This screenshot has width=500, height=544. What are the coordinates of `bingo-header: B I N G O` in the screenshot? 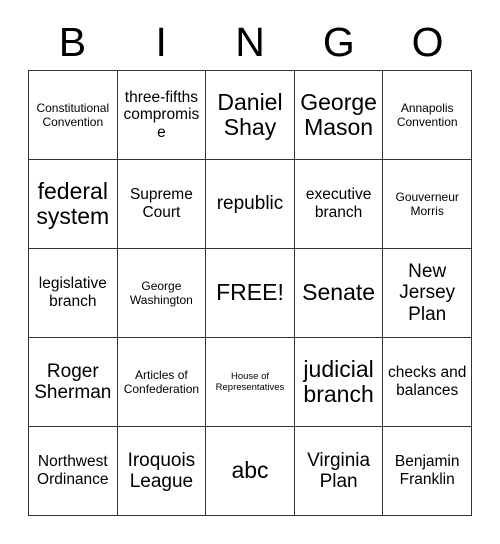 It's located at (250, 42).